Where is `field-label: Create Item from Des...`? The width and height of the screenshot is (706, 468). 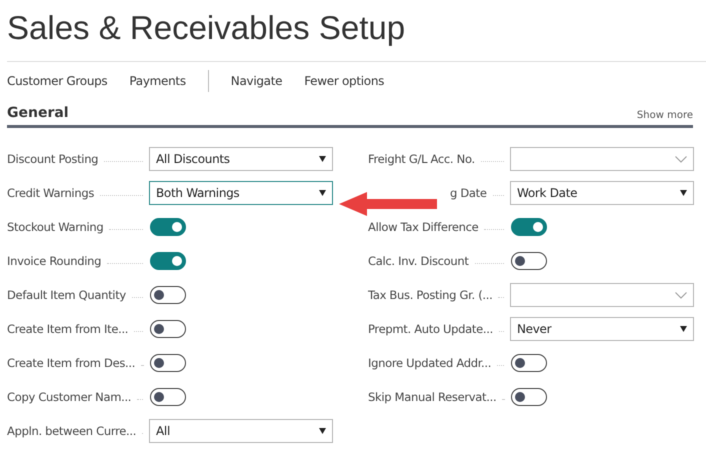
field-label: Create Item from Des... is located at coordinates (71, 363).